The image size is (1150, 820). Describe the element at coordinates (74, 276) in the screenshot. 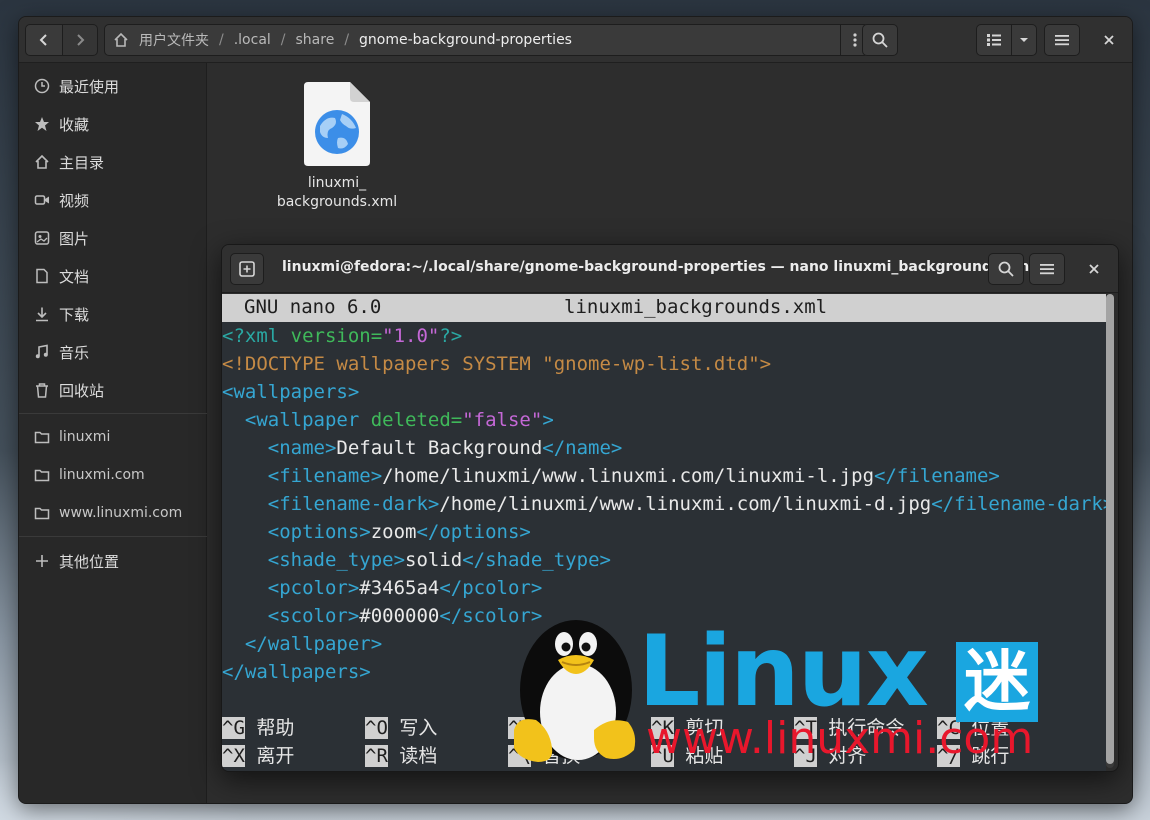

I see `sidebar-item-label: 文档` at that location.